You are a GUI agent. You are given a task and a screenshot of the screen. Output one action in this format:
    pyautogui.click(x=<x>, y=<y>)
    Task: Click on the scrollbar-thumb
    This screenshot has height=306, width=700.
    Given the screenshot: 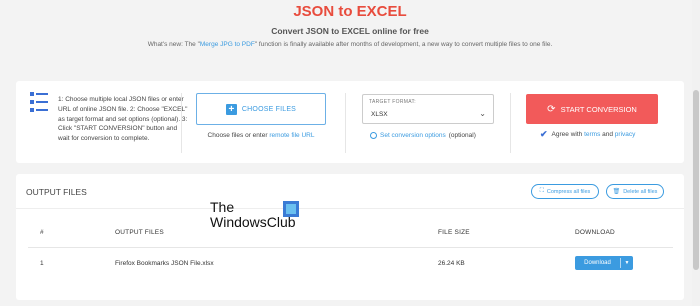 What is the action you would take?
    pyautogui.click(x=696, y=180)
    